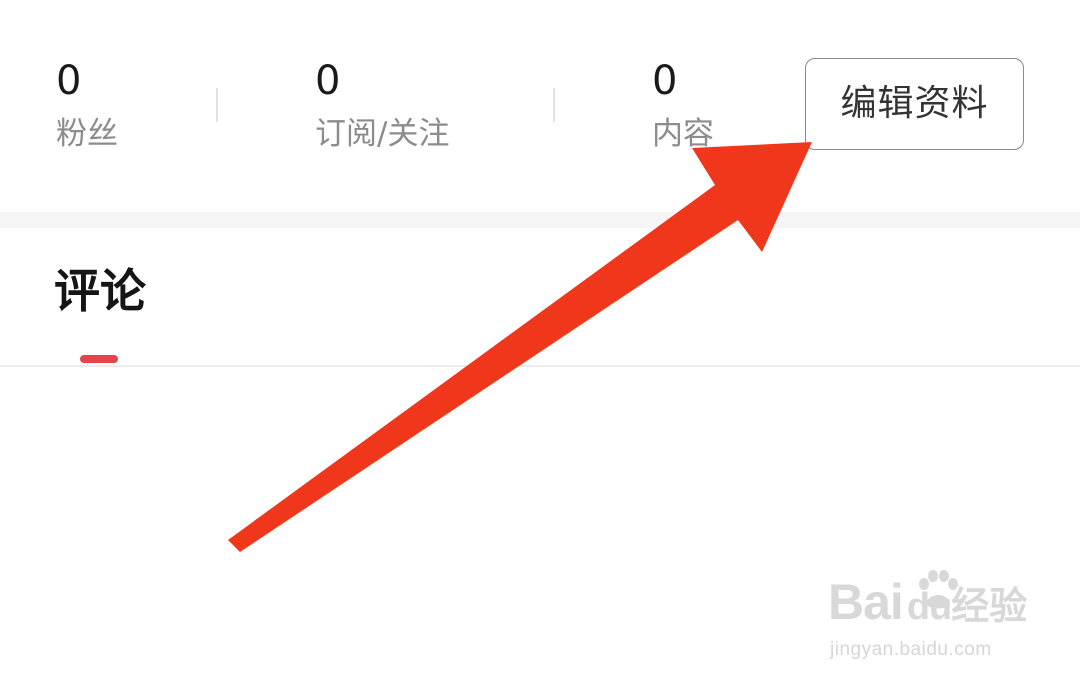  What do you see at coordinates (683, 134) in the screenshot?
I see `content-label: 内容` at bounding box center [683, 134].